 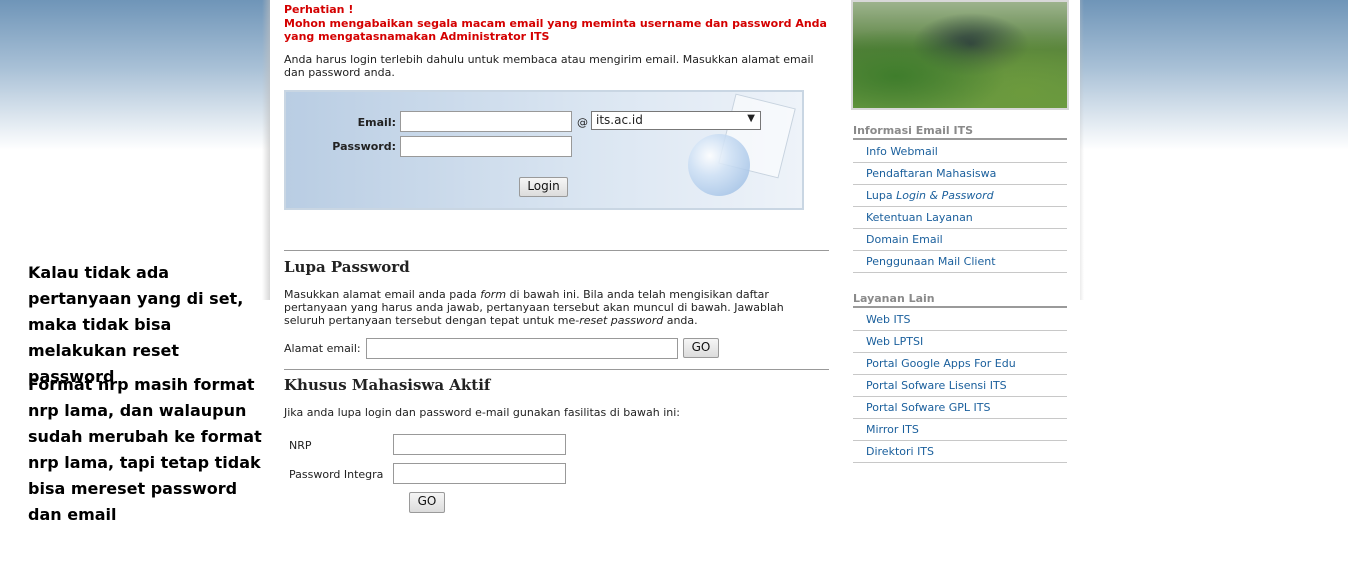 I want to click on domain-select-value: its.ac.id, so click(x=619, y=120).